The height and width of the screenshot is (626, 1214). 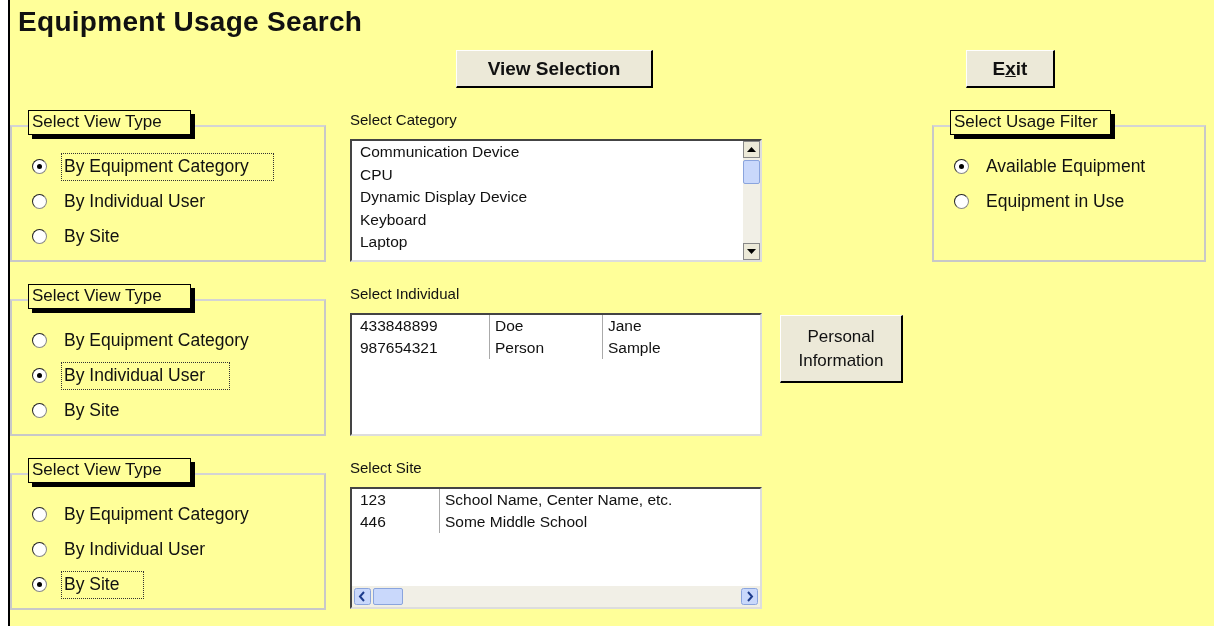 What do you see at coordinates (559, 500) in the screenshot?
I see `list-cell-text: School Name, Center Name, etc.` at bounding box center [559, 500].